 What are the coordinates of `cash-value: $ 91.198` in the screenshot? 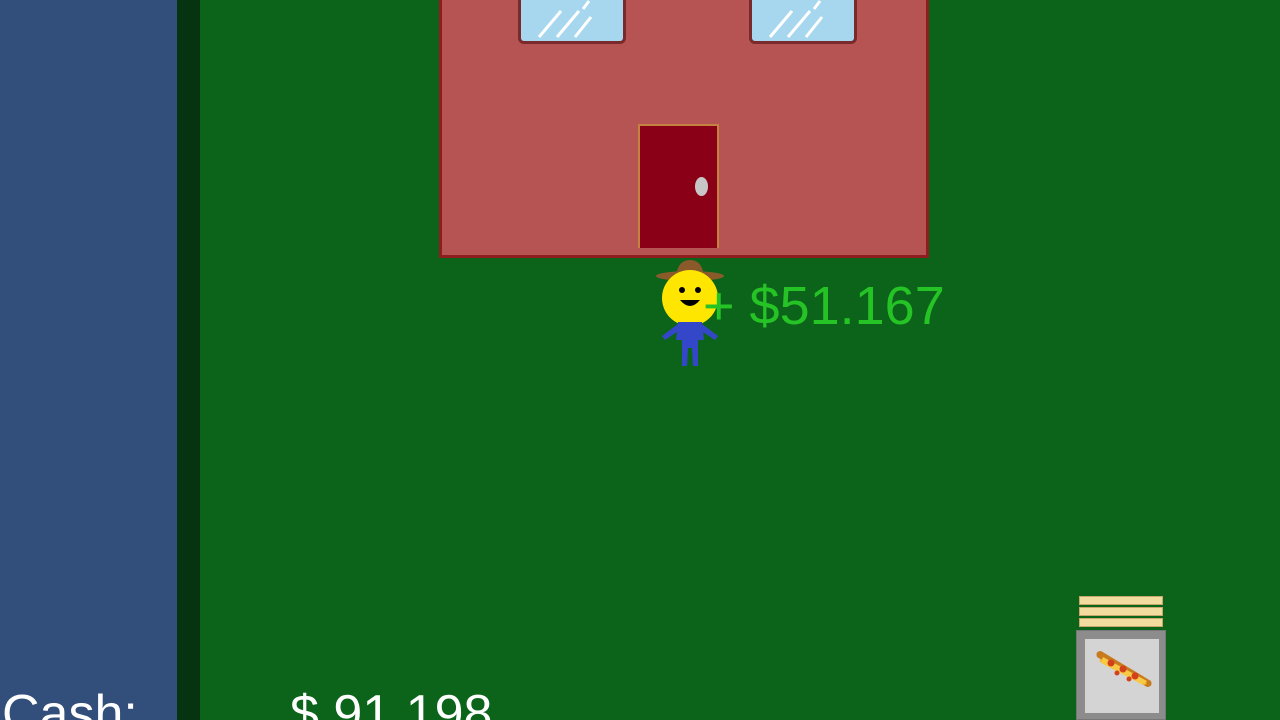 It's located at (391, 702).